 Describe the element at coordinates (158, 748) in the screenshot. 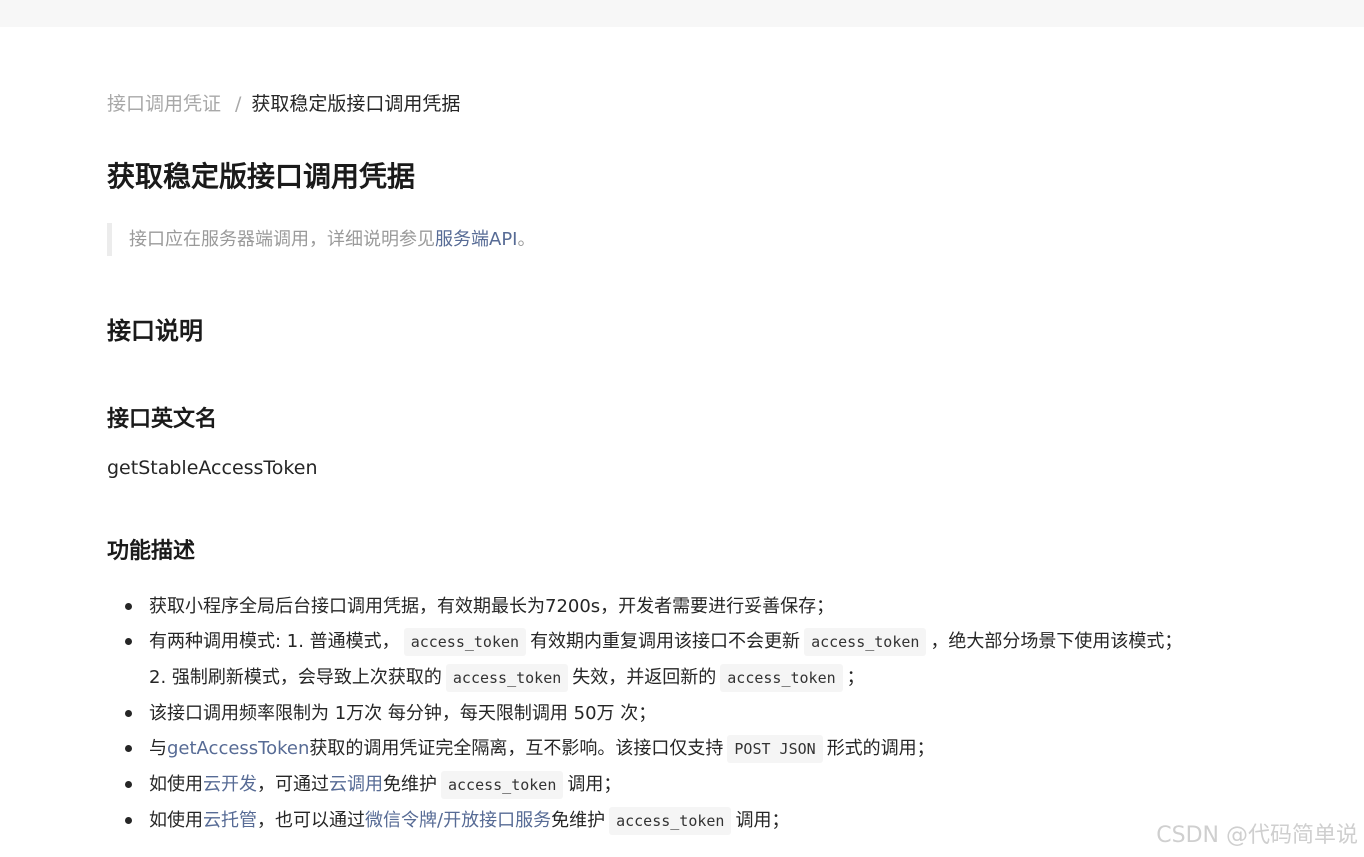

I see `list-item-text: 与` at that location.